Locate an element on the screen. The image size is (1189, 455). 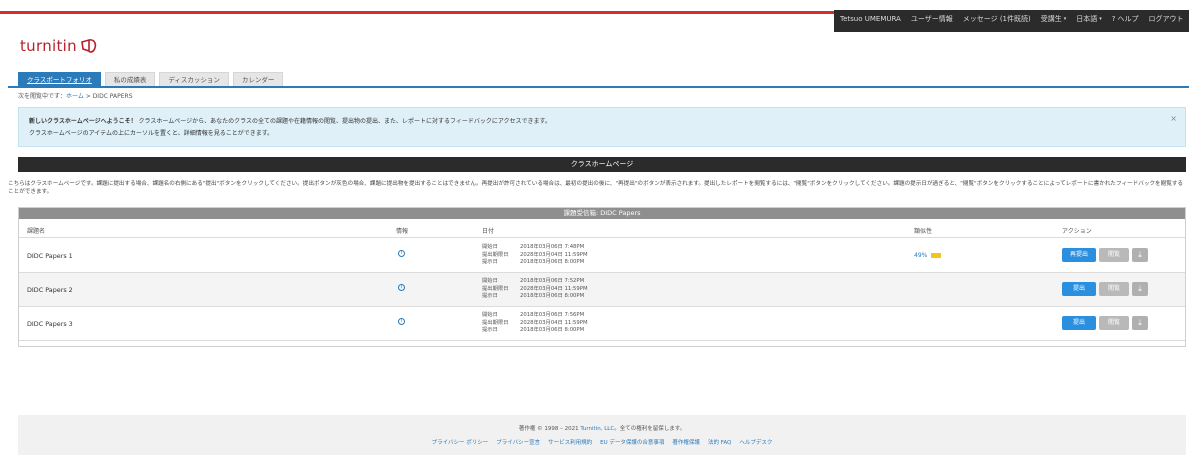
user-info-link: ユーザー情報 is located at coordinates (932, 19).